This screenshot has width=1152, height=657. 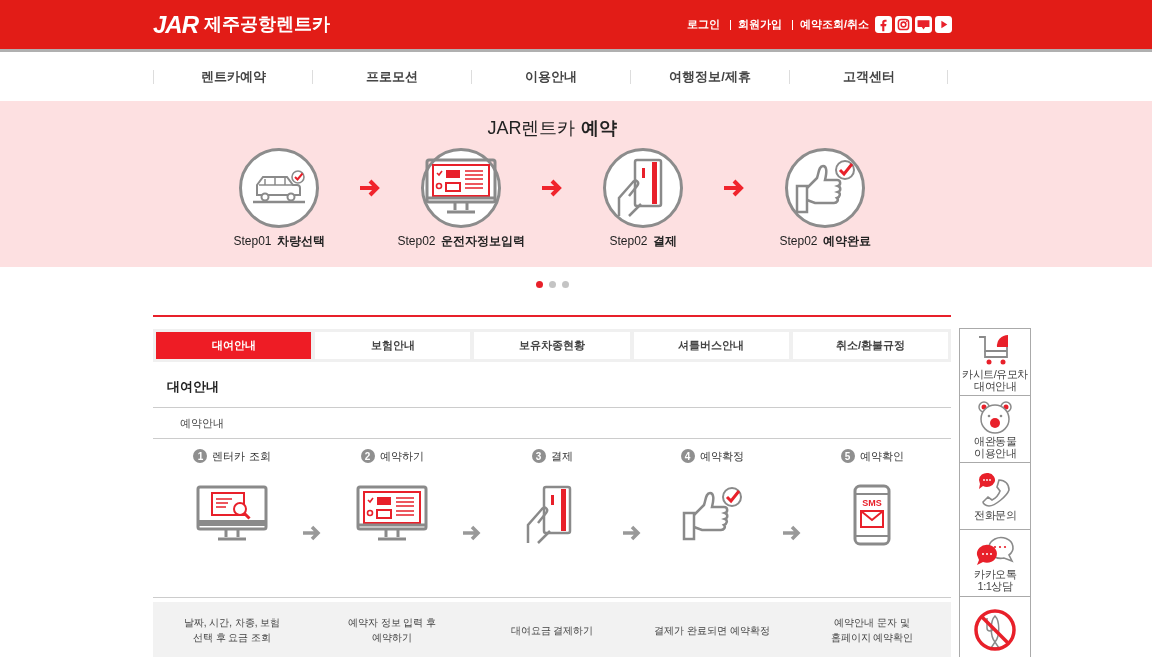 What do you see at coordinates (711, 345) in the screenshot?
I see `tab: 셔틀버스안내` at bounding box center [711, 345].